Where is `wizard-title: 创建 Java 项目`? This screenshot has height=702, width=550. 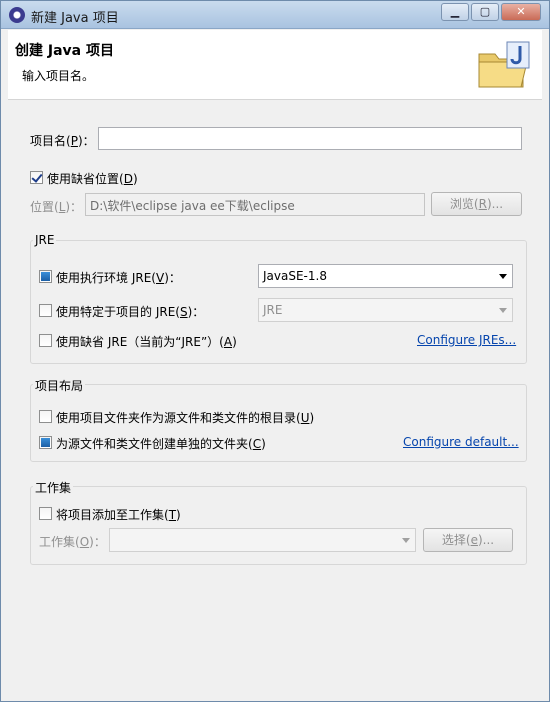 wizard-title: 创建 Java 项目 is located at coordinates (64, 51).